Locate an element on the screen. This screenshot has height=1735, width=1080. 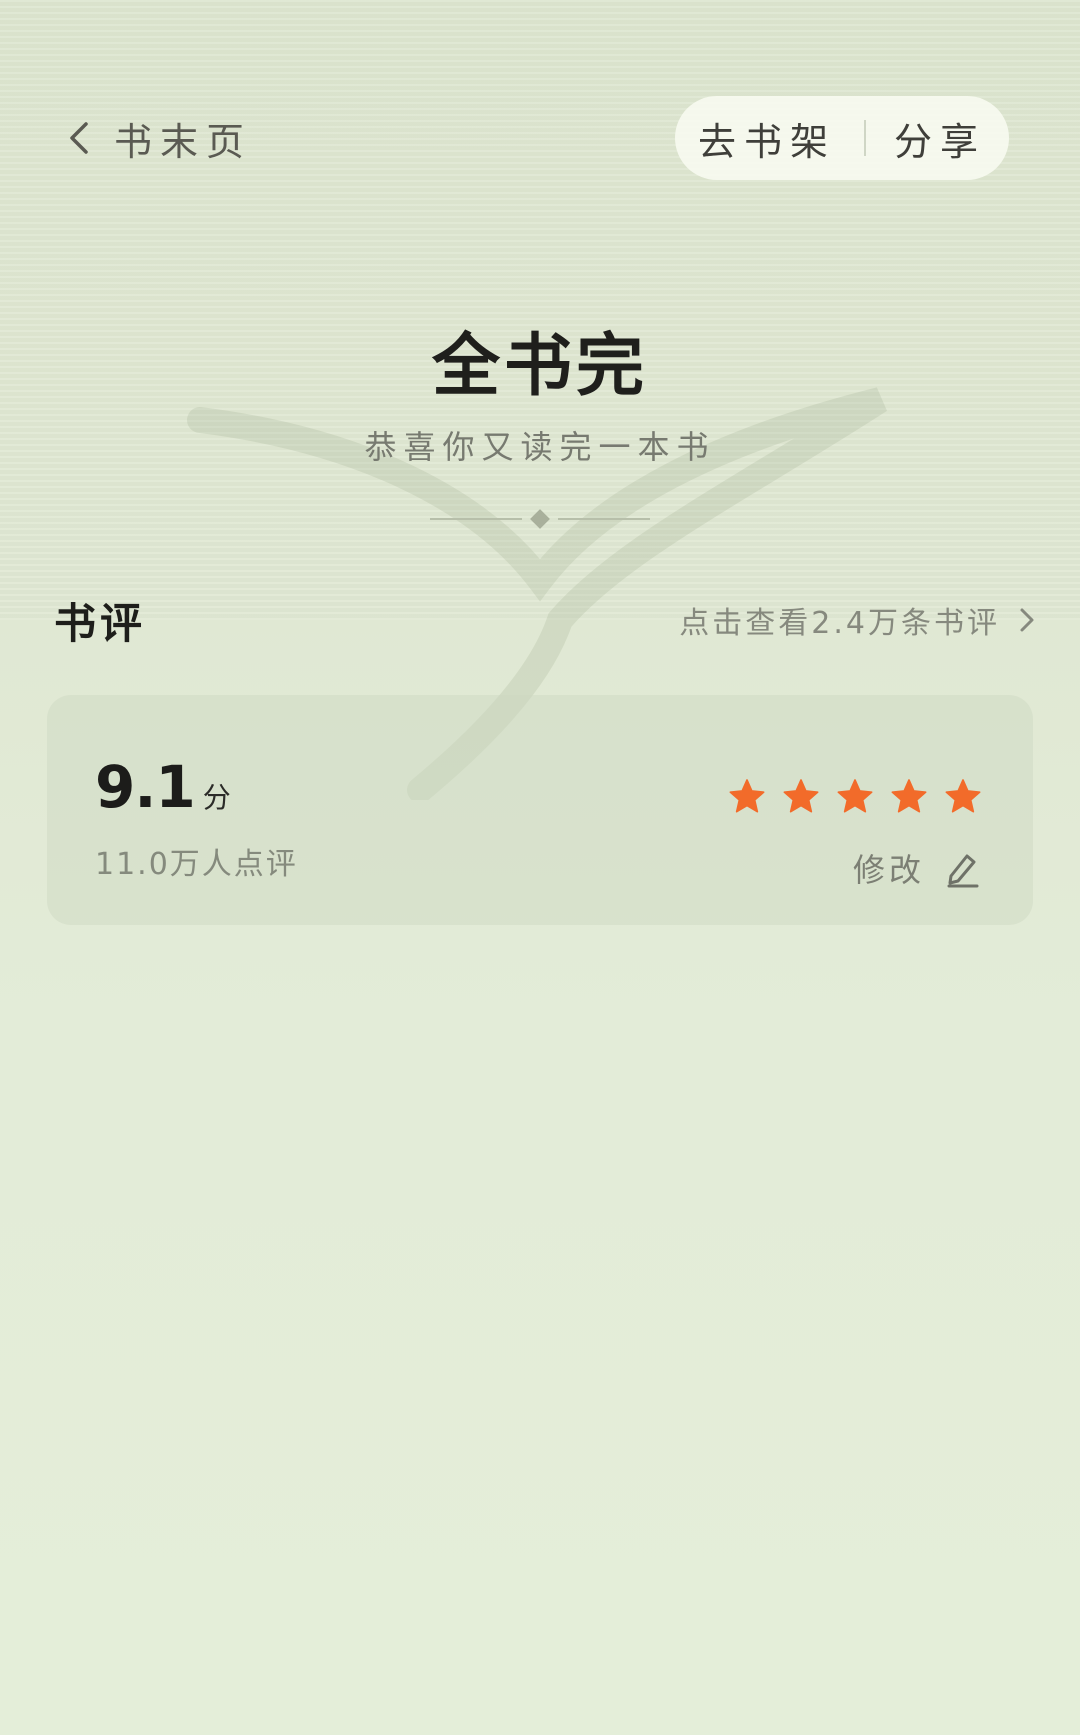
edit-rating-button: 修改 is located at coordinates (917, 868).